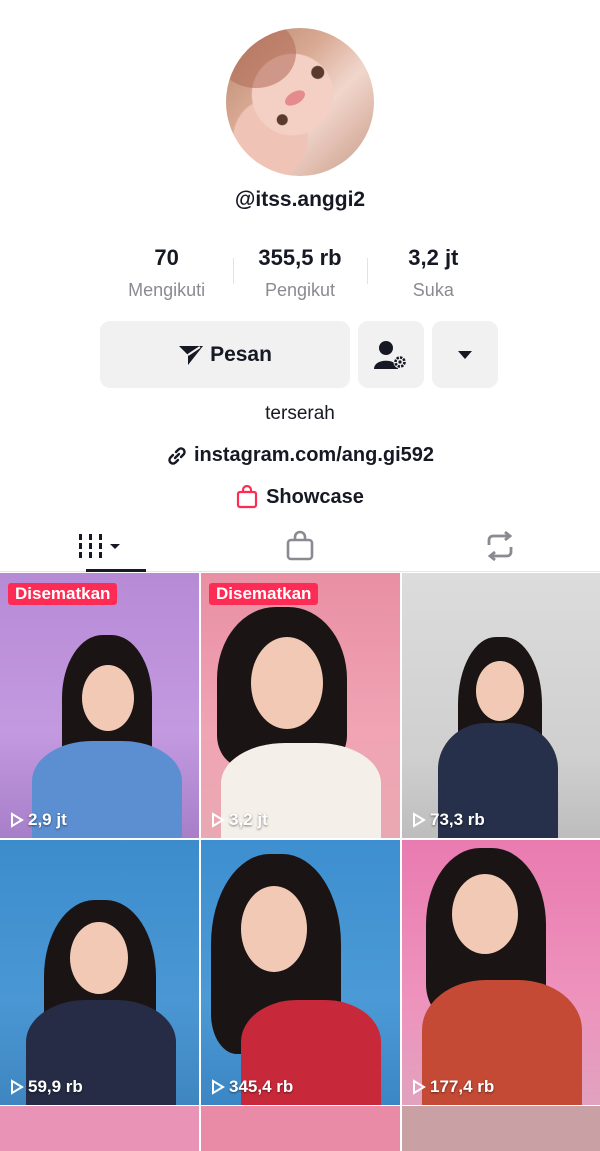 The height and width of the screenshot is (1151, 600). I want to click on view-count-value: 2,9 jt, so click(47, 819).